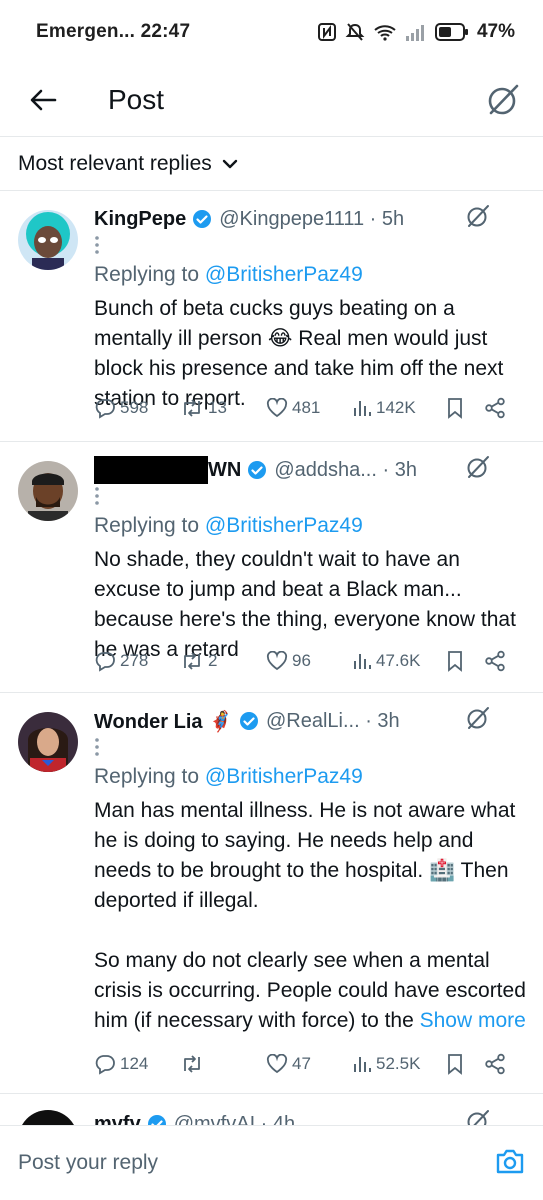 This screenshot has width=543, height=1200. Describe the element at coordinates (213, 660) in the screenshot. I see `repost-count: 2` at that location.